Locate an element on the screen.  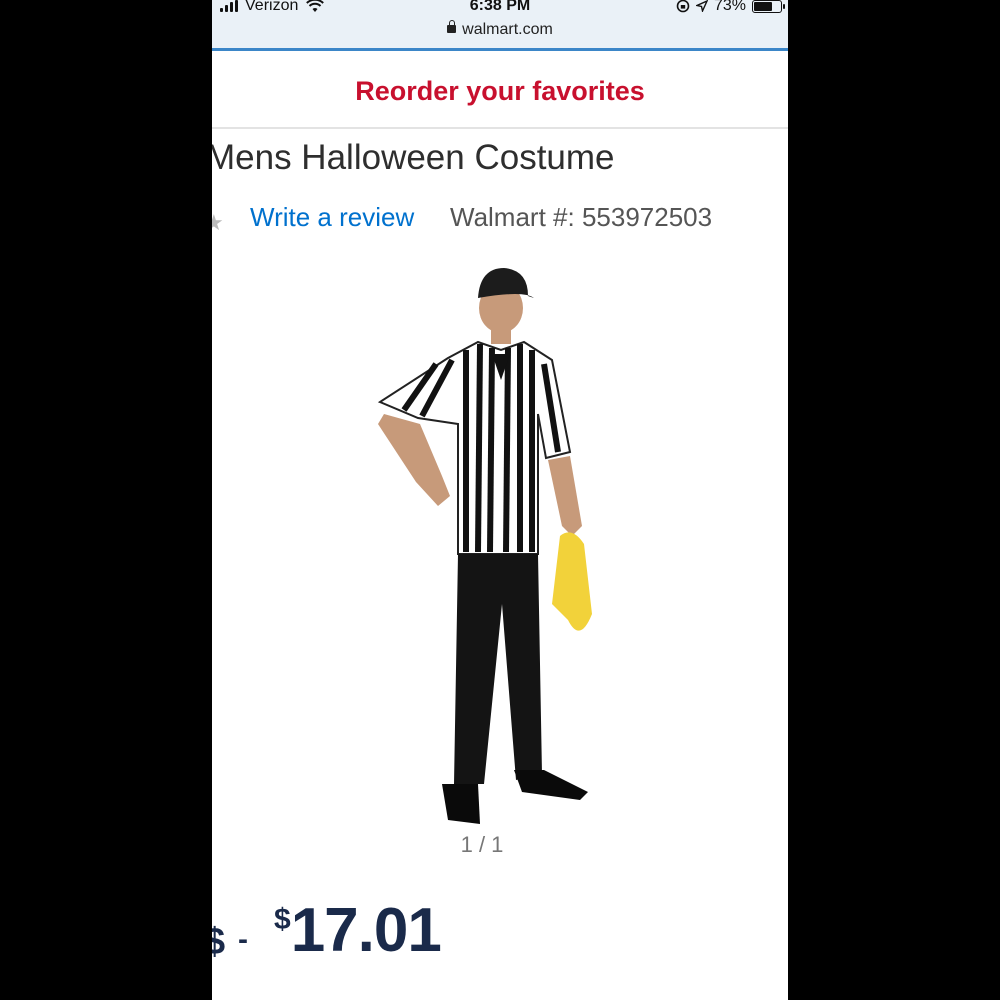
star-icon: ★ is located at coordinates (218, 222).